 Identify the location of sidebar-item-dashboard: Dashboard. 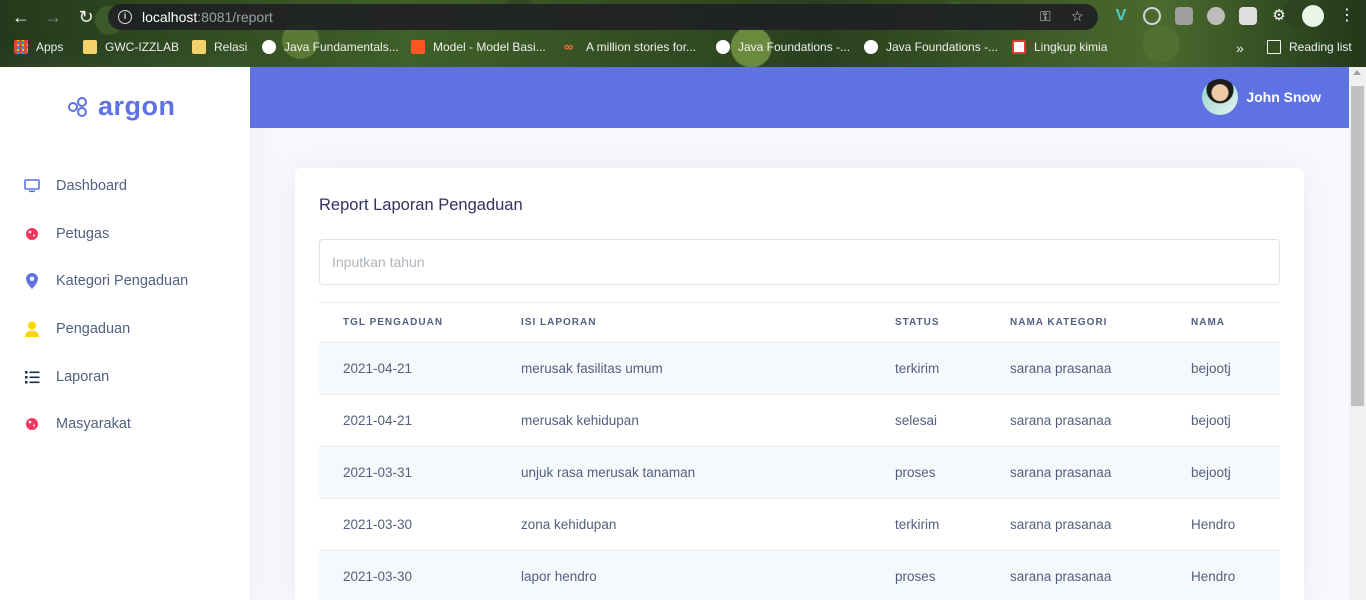
(125, 186).